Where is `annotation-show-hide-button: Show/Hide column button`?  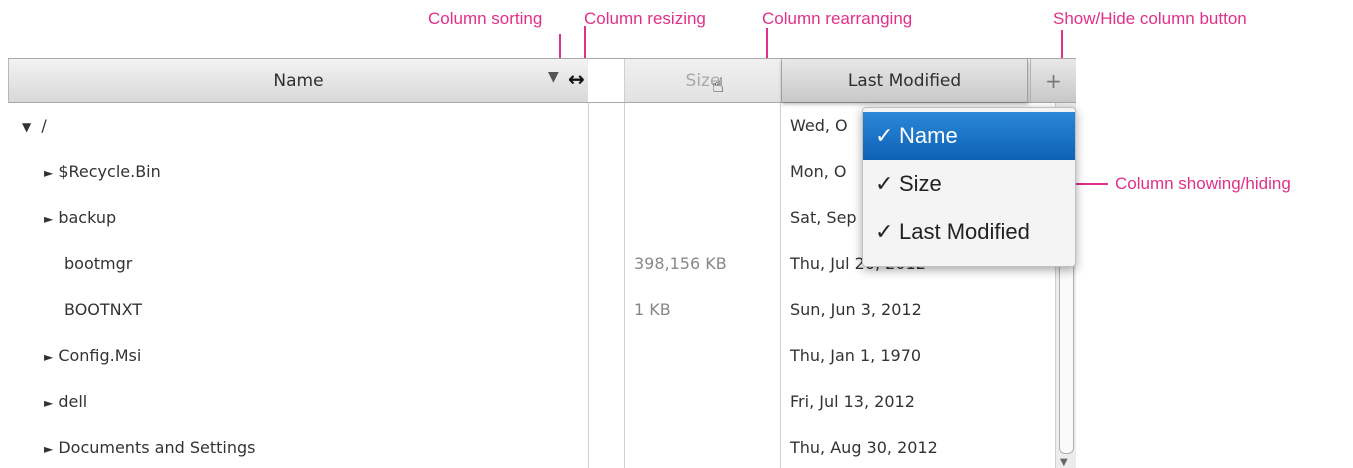 annotation-show-hide-button: Show/Hide column button is located at coordinates (1150, 18).